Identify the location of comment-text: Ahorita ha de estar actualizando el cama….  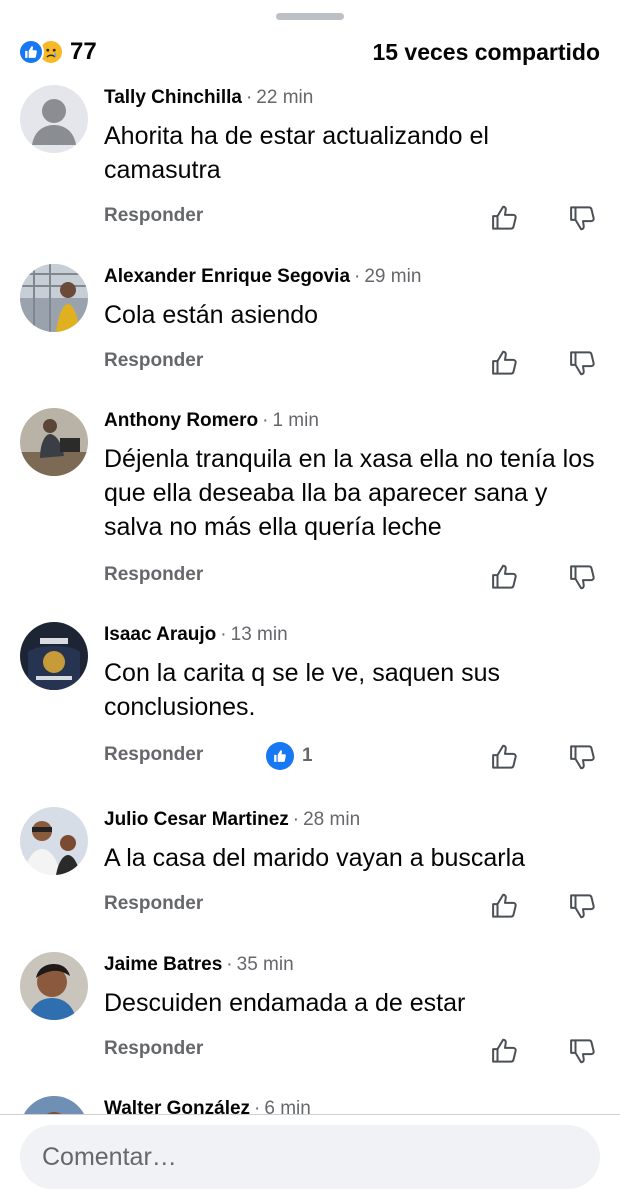
(296, 153).